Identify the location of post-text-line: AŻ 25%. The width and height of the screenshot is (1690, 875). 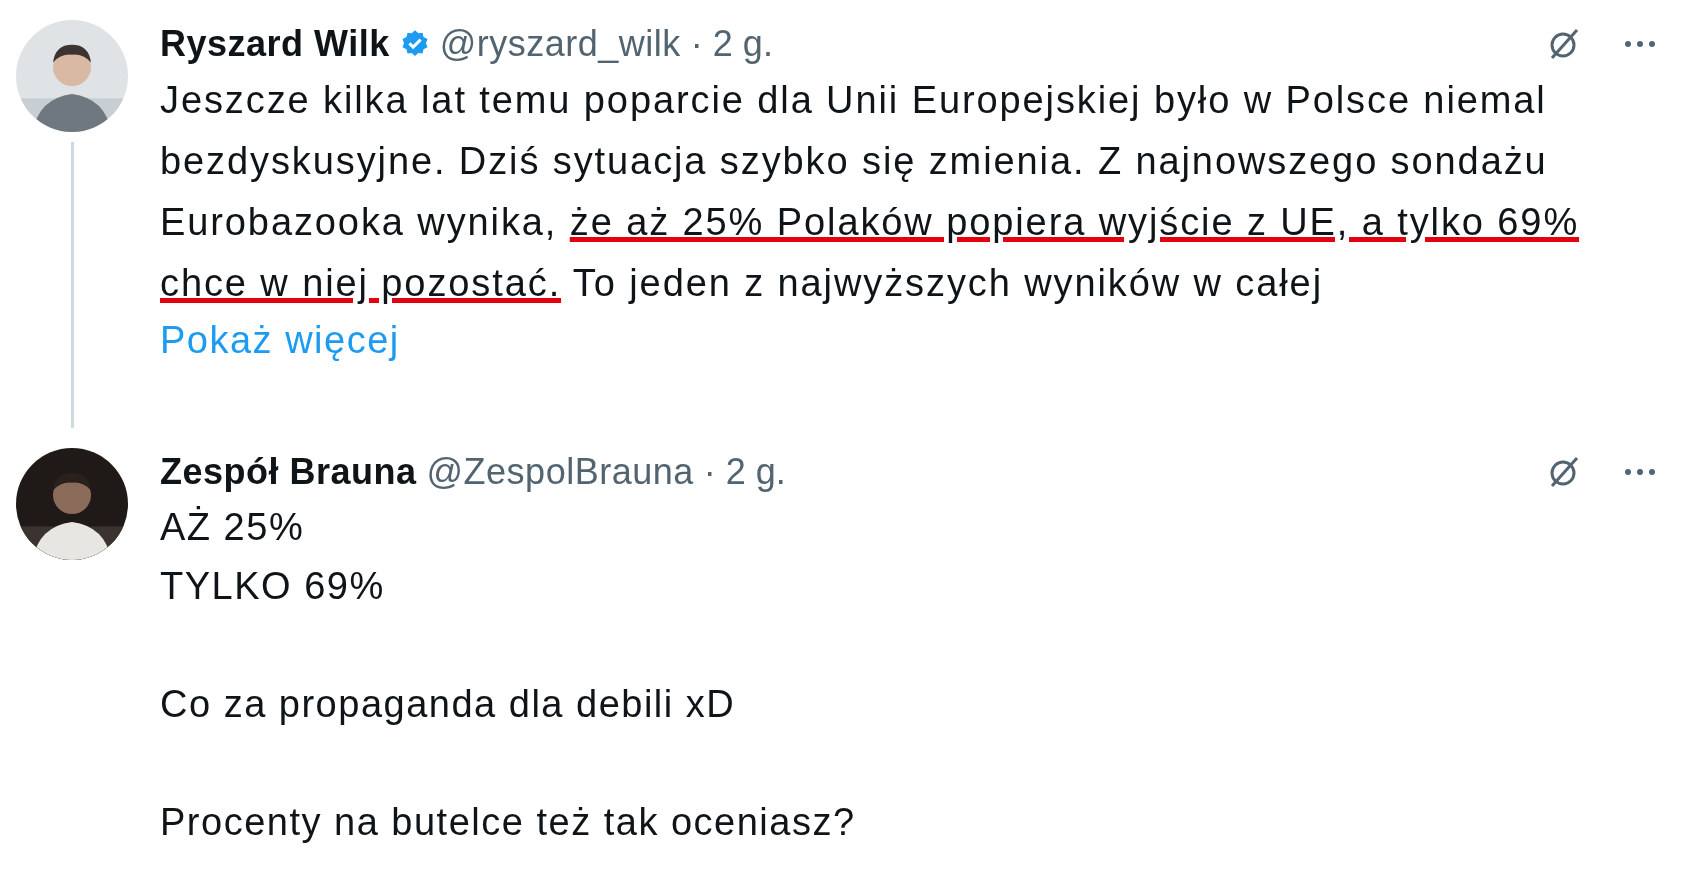
(233, 527).